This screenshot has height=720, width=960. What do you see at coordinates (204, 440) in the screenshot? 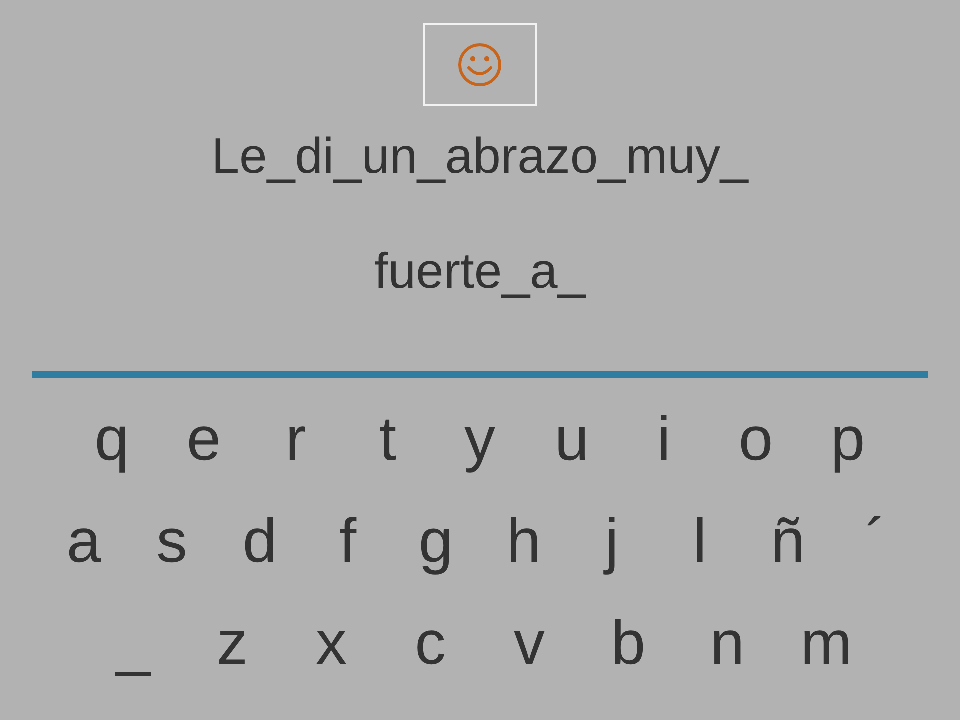
I see `letter-key: e` at bounding box center [204, 440].